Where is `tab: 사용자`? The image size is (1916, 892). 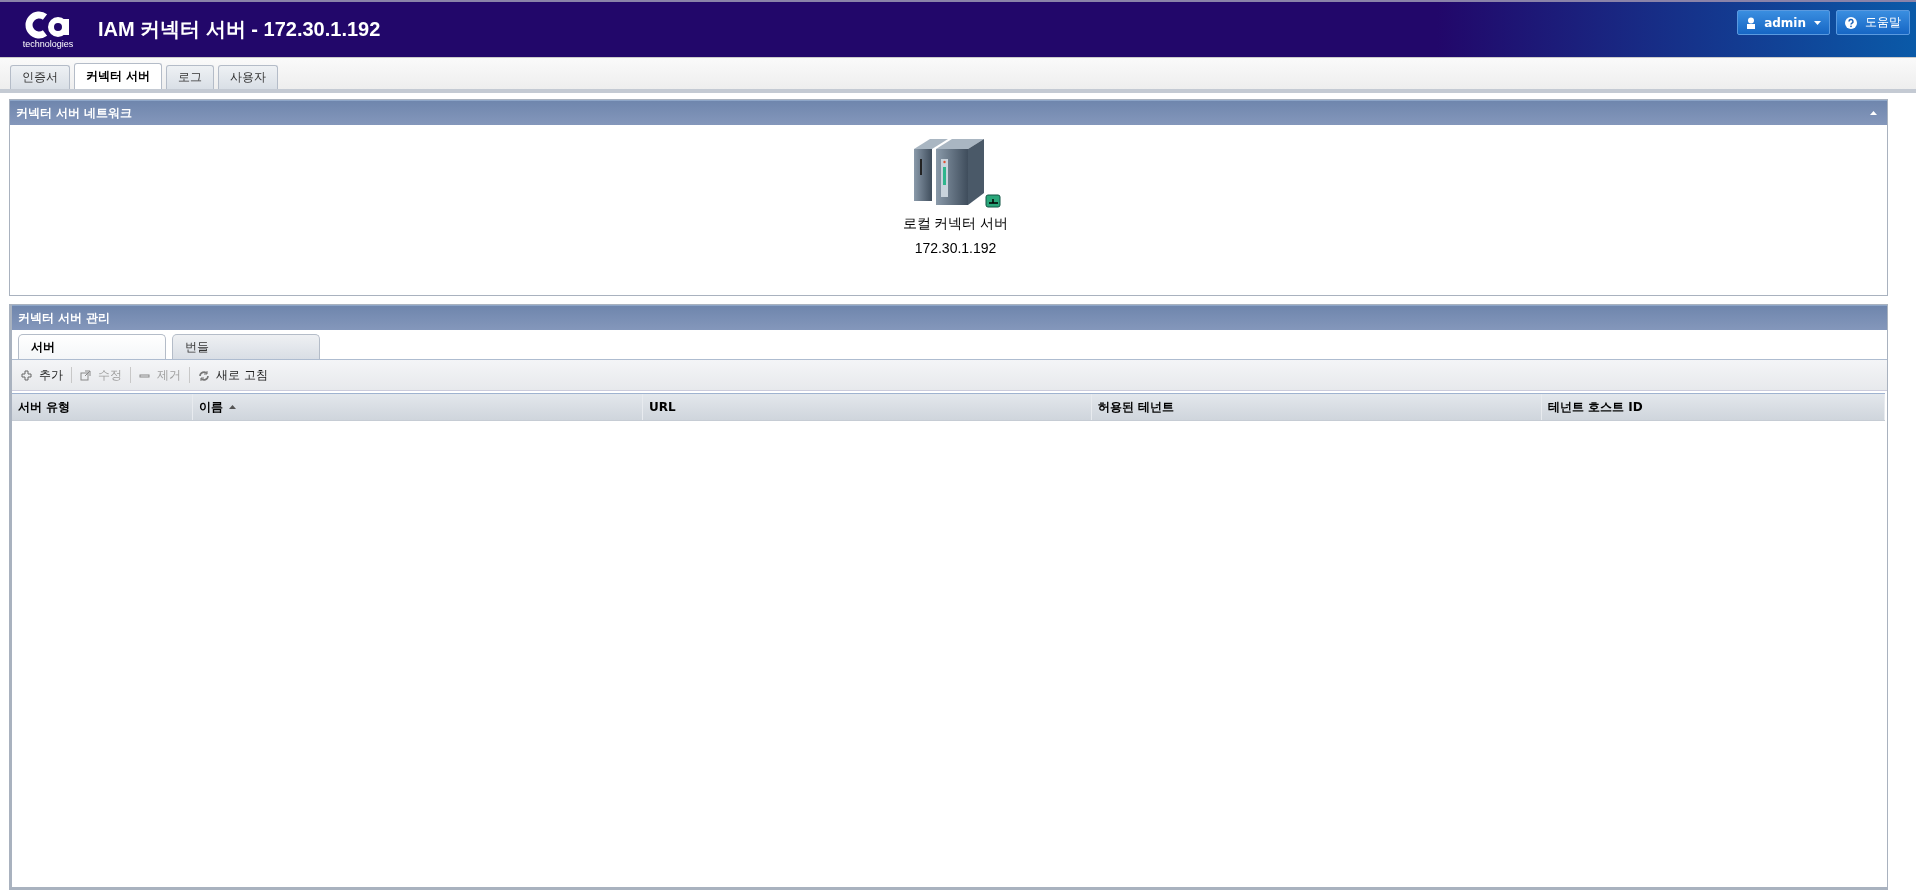 tab: 사용자 is located at coordinates (248, 77).